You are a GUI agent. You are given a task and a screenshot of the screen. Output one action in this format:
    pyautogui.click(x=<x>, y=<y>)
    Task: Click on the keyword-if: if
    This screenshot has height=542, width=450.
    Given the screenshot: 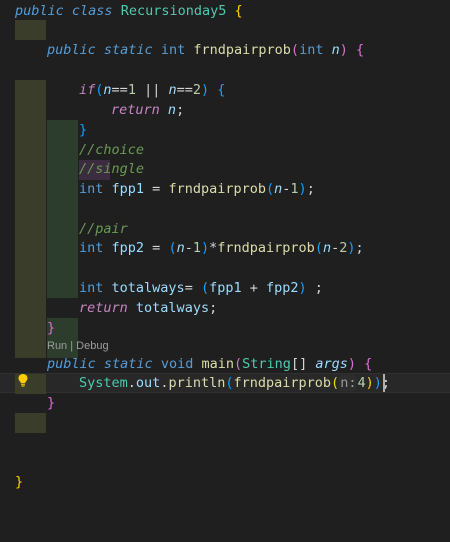 What is the action you would take?
    pyautogui.click(x=87, y=90)
    